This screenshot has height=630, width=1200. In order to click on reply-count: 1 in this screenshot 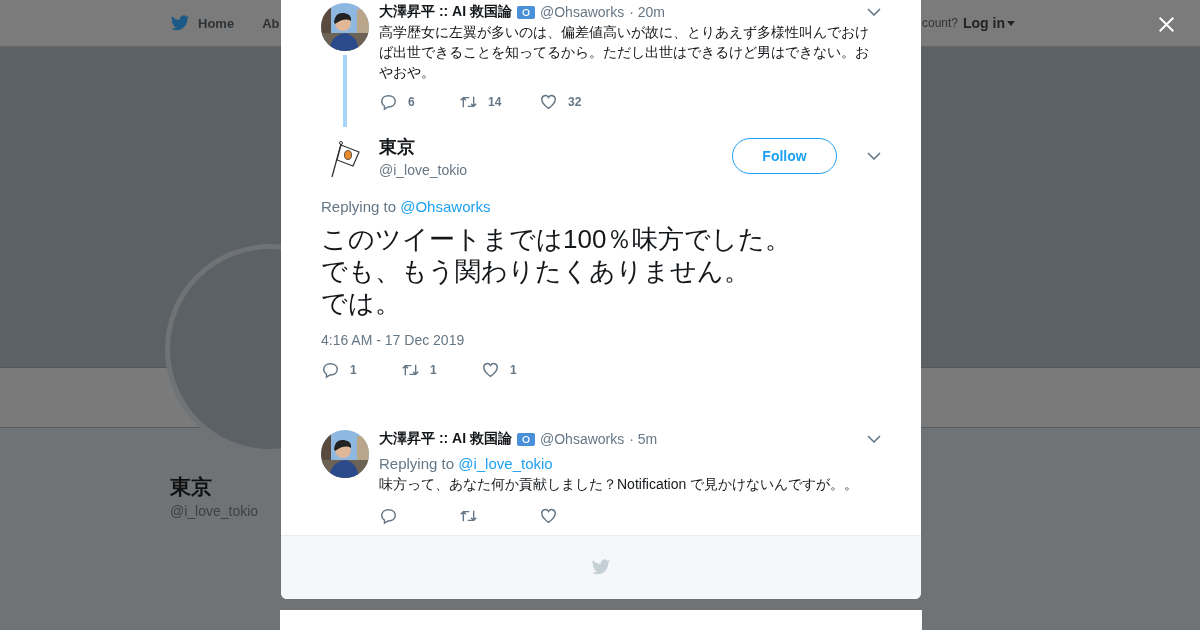, I will do `click(353, 370)`.